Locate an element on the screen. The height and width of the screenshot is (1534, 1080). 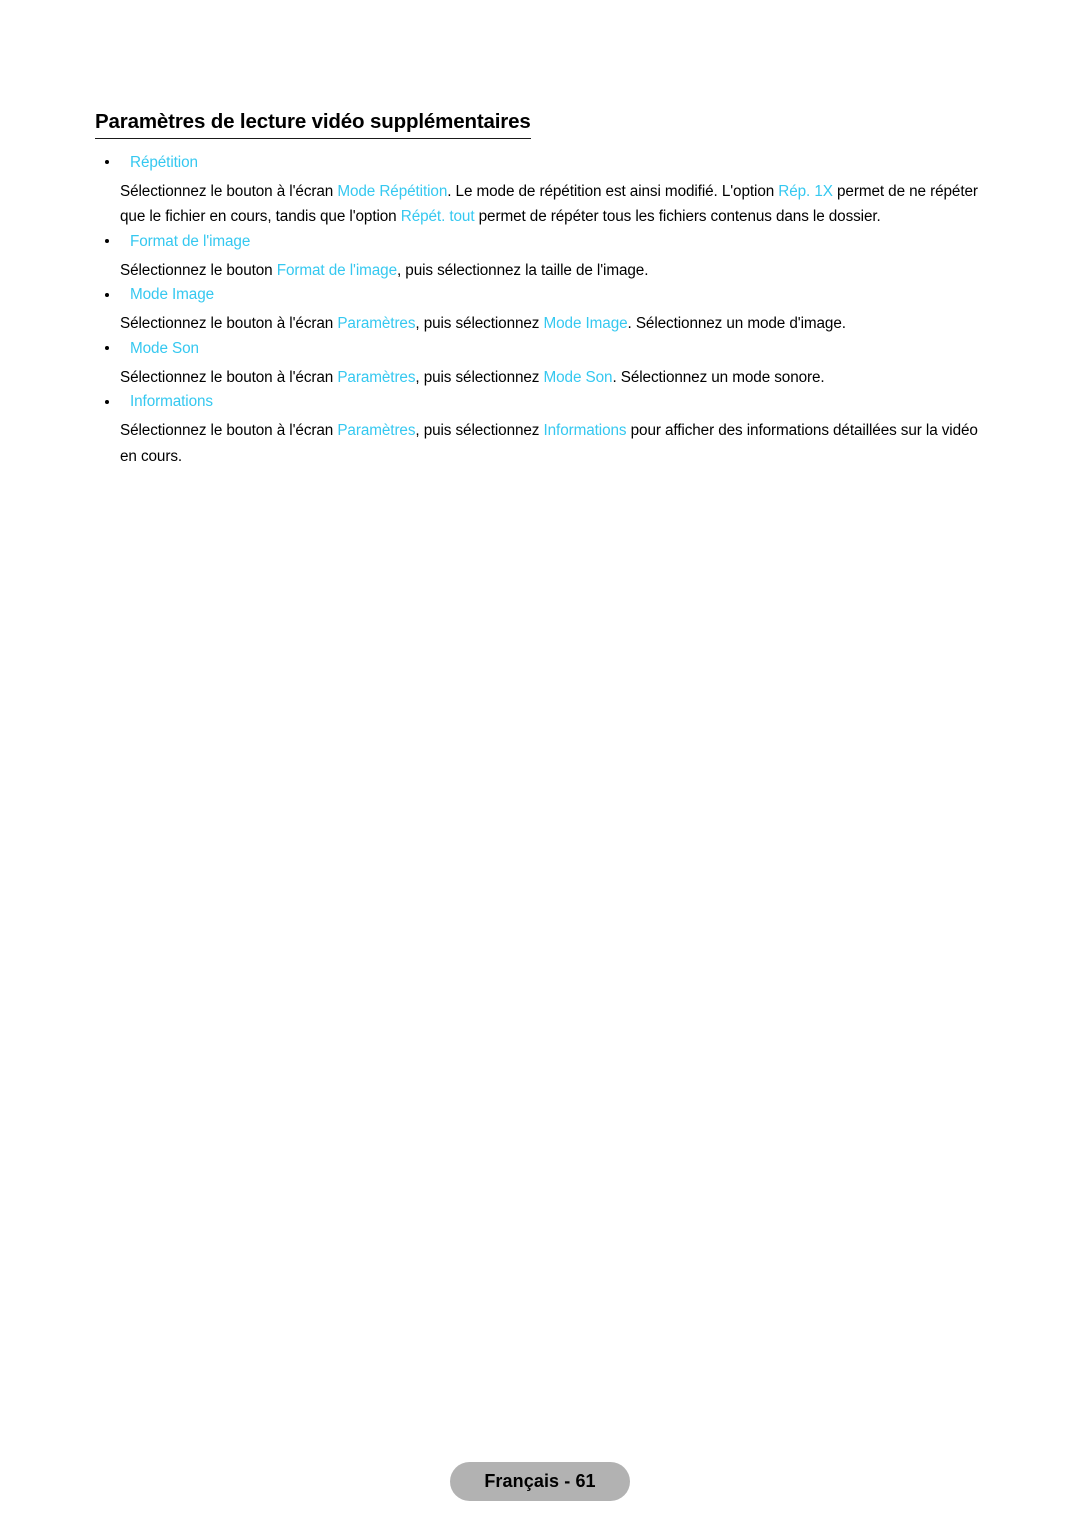
body-text: Sélectionnez le bouton is located at coordinates (198, 270).